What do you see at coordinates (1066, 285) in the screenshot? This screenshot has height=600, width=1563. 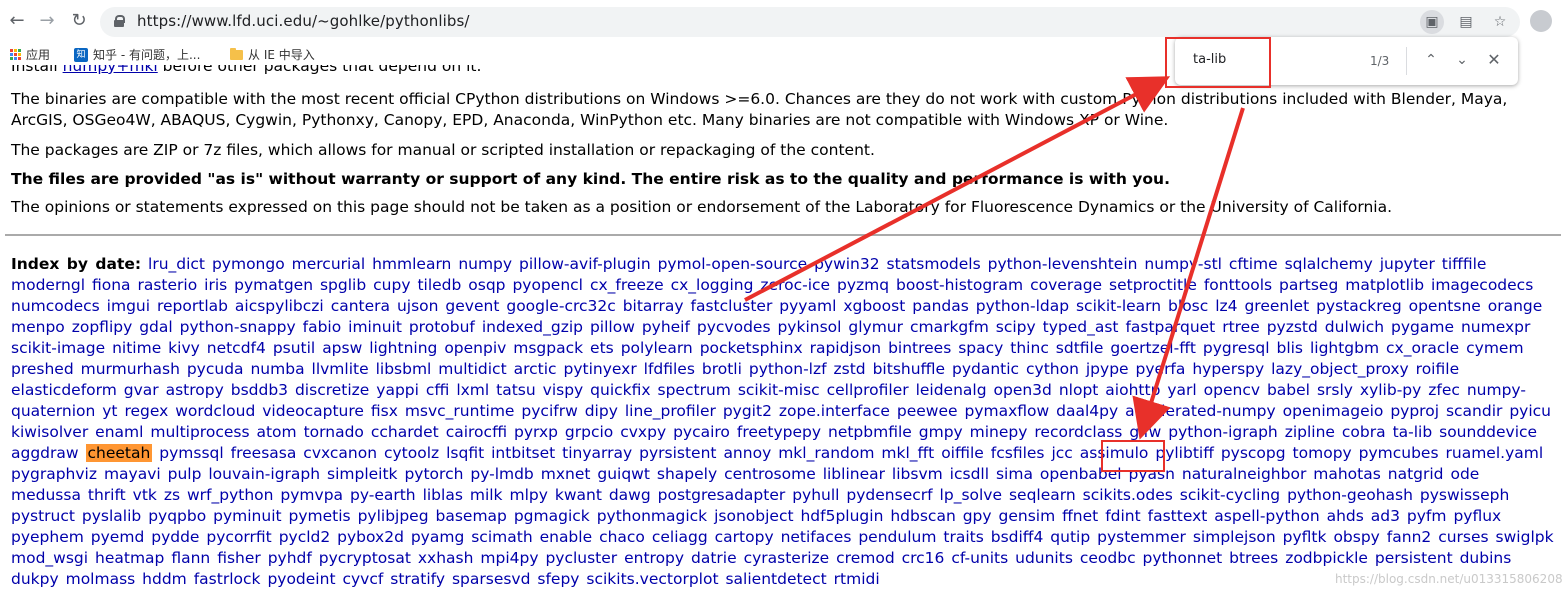 I see `package-link: coverage` at bounding box center [1066, 285].